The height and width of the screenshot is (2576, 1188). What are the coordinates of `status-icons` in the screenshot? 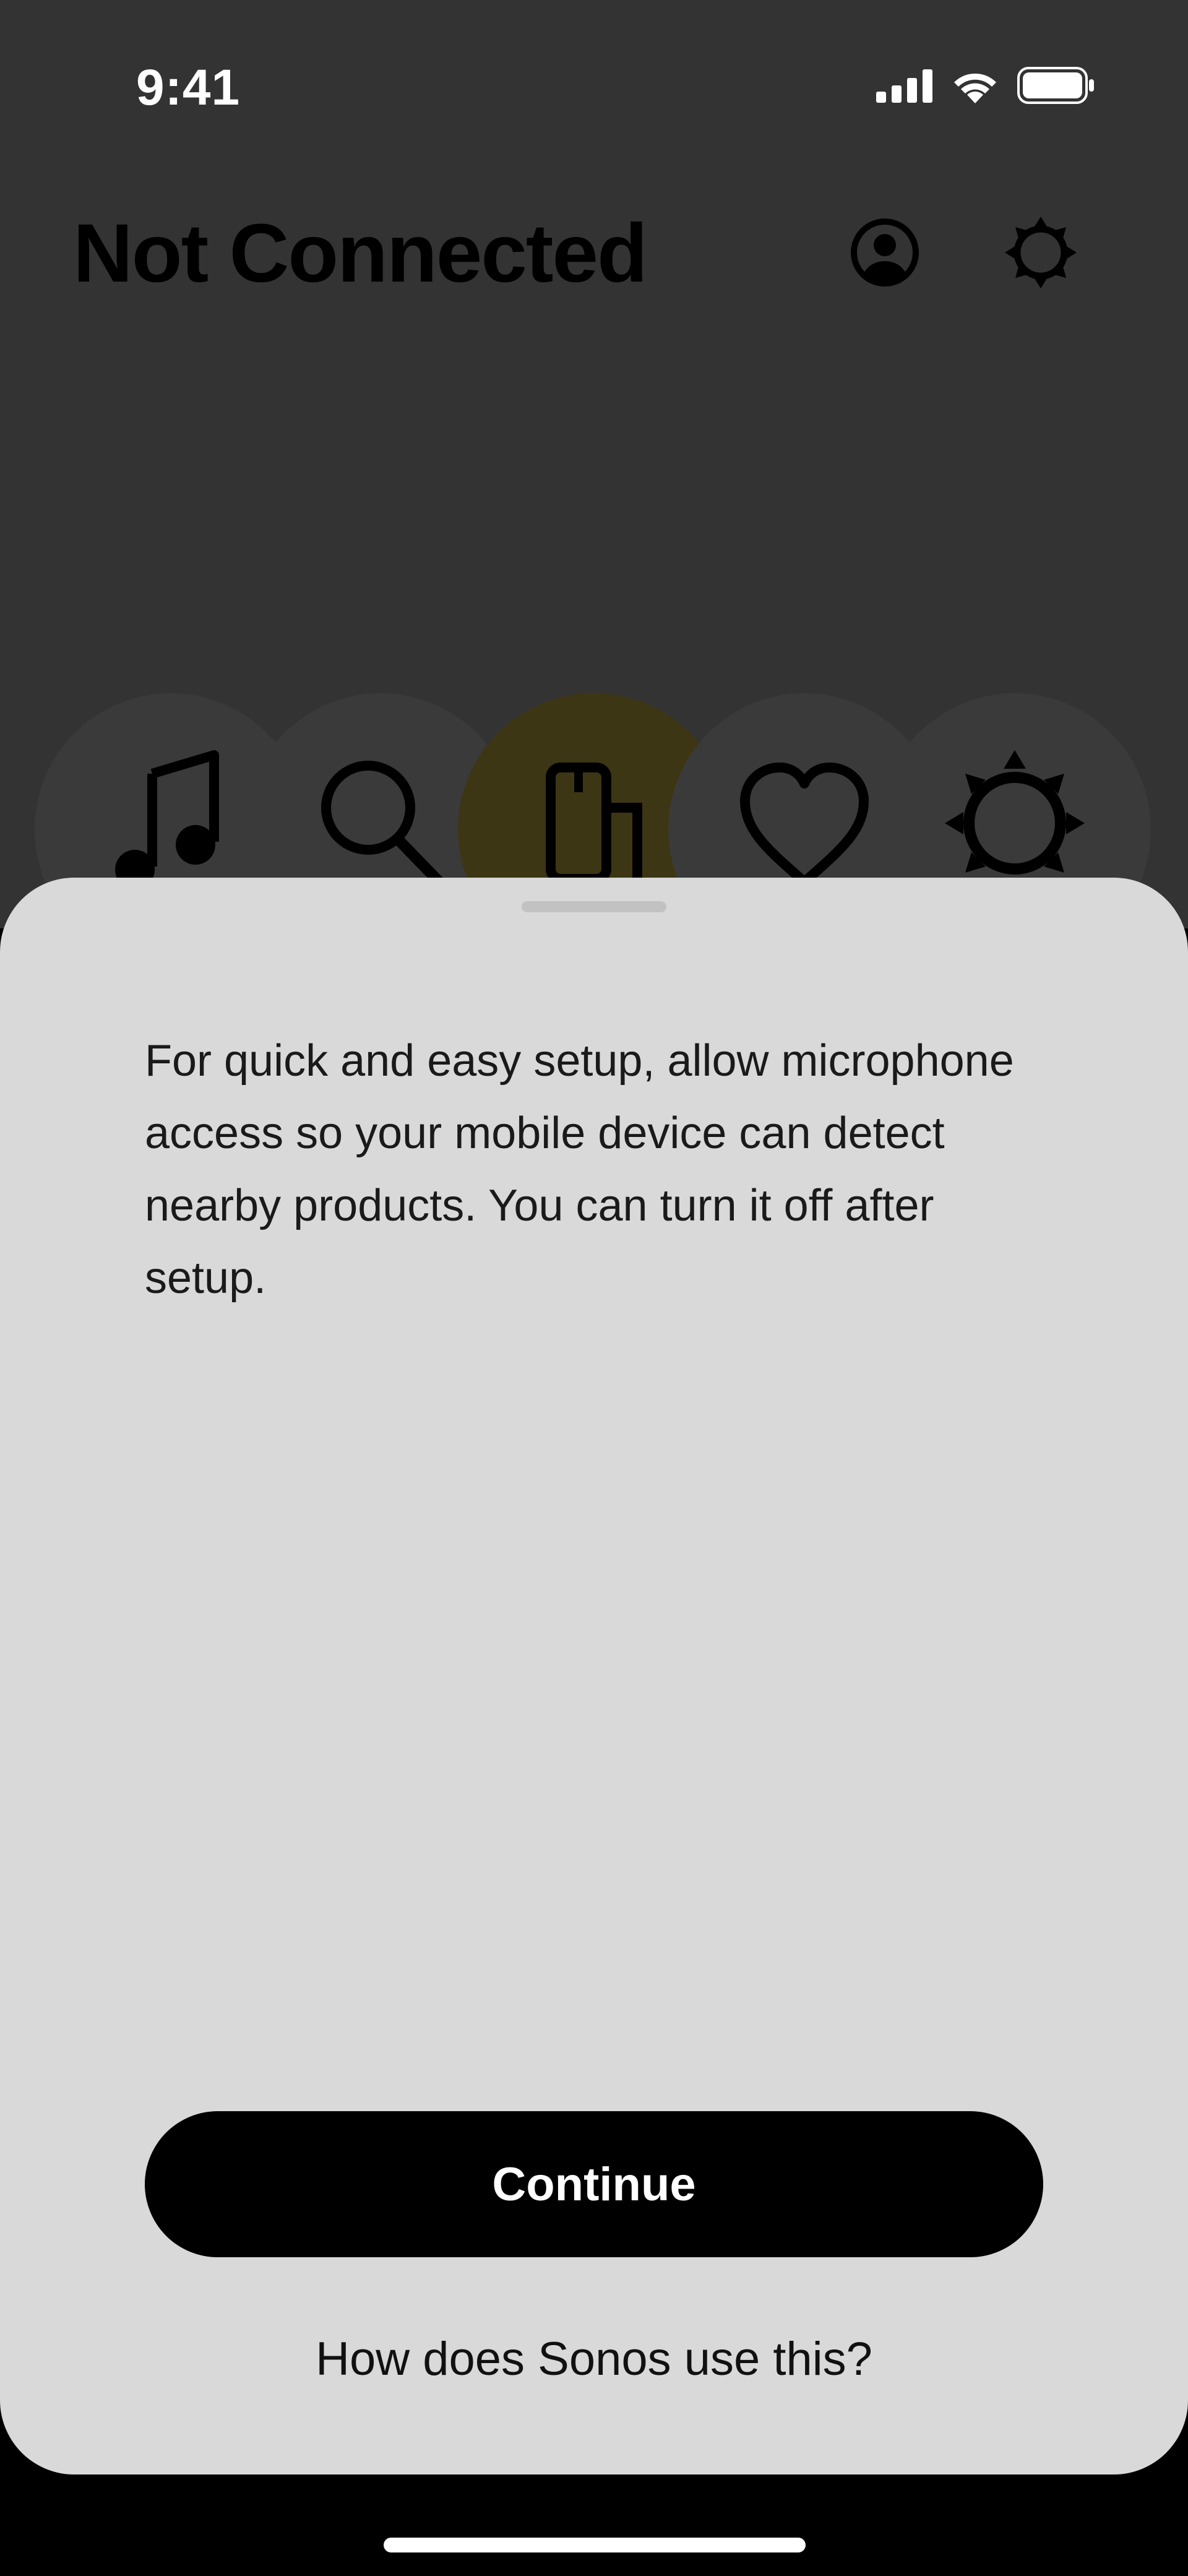 It's located at (985, 87).